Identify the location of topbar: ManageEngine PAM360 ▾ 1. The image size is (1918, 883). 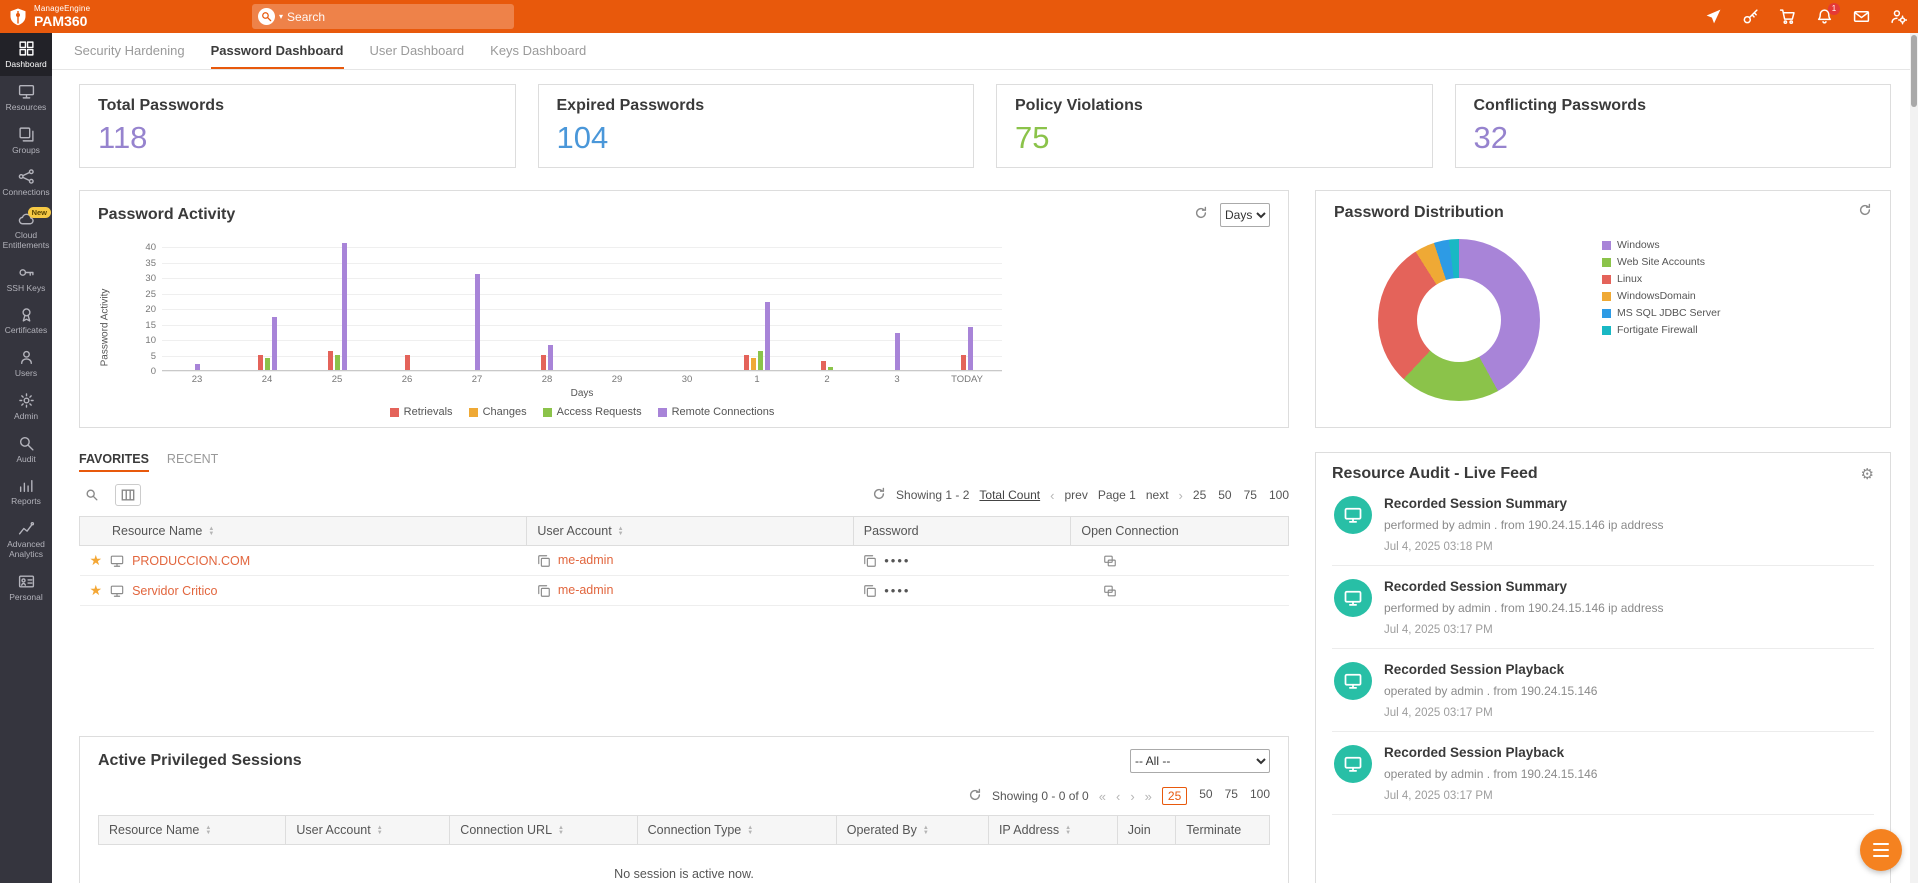
(959, 16).